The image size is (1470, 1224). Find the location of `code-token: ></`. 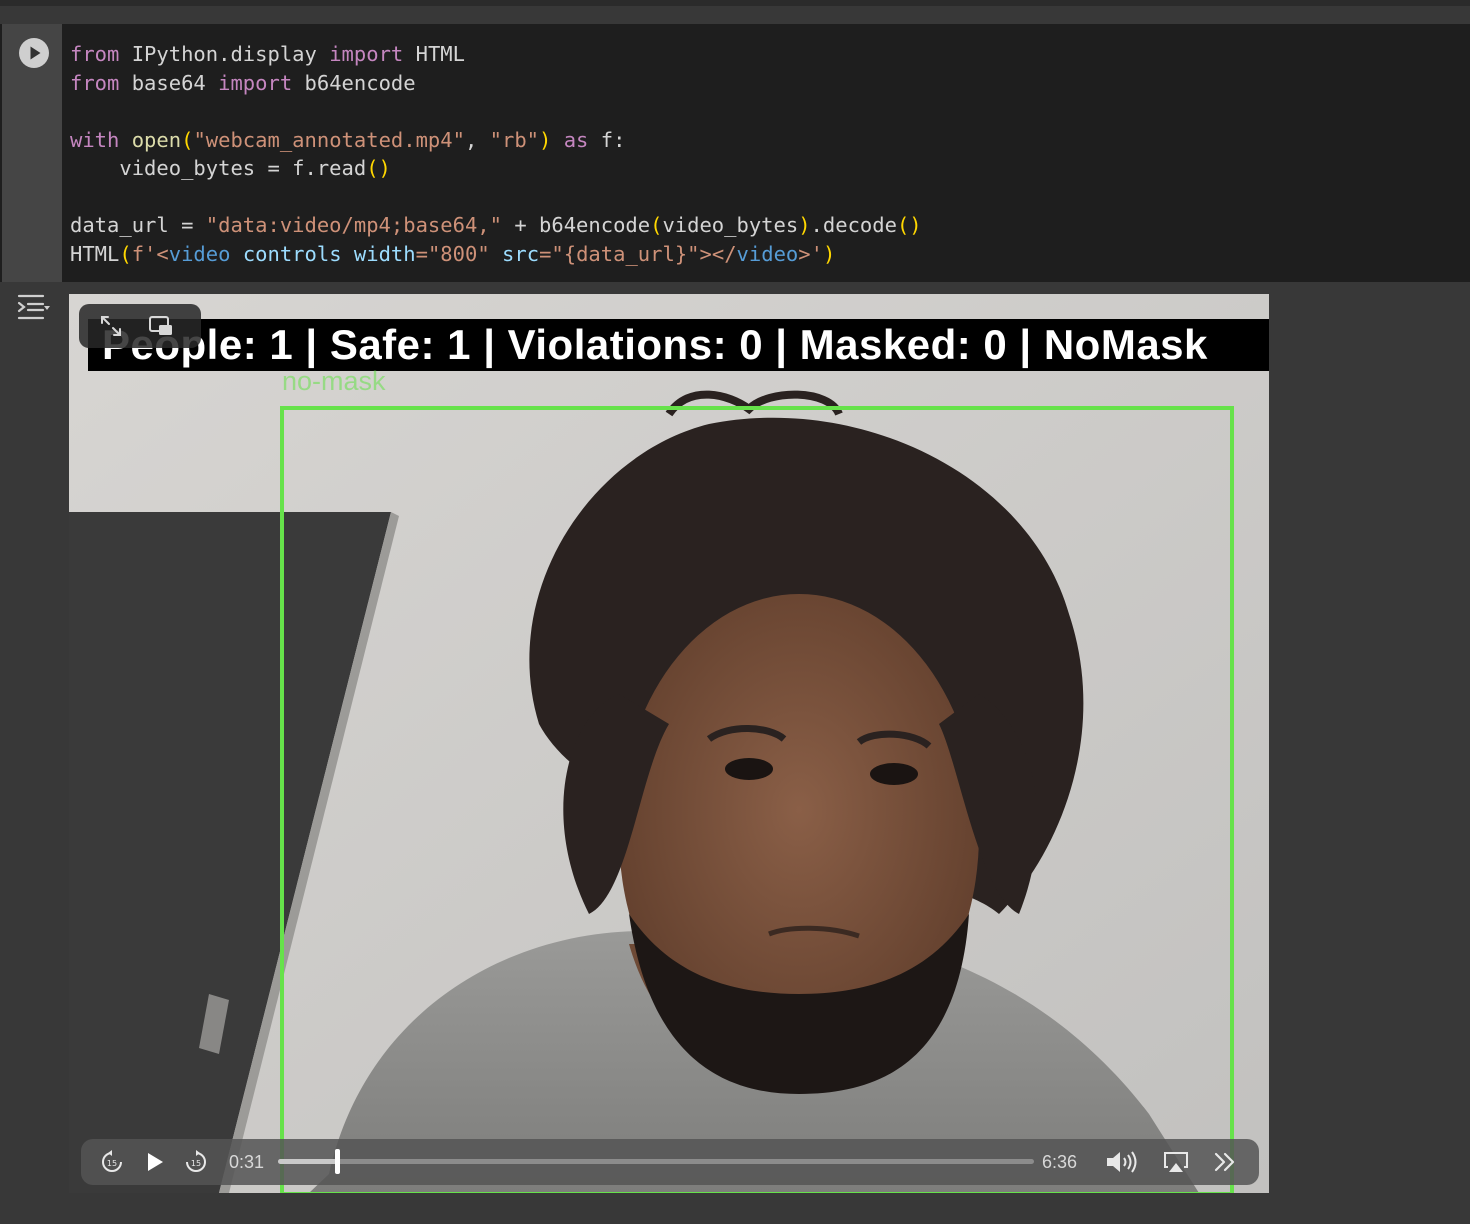

code-token: ></ is located at coordinates (718, 253).